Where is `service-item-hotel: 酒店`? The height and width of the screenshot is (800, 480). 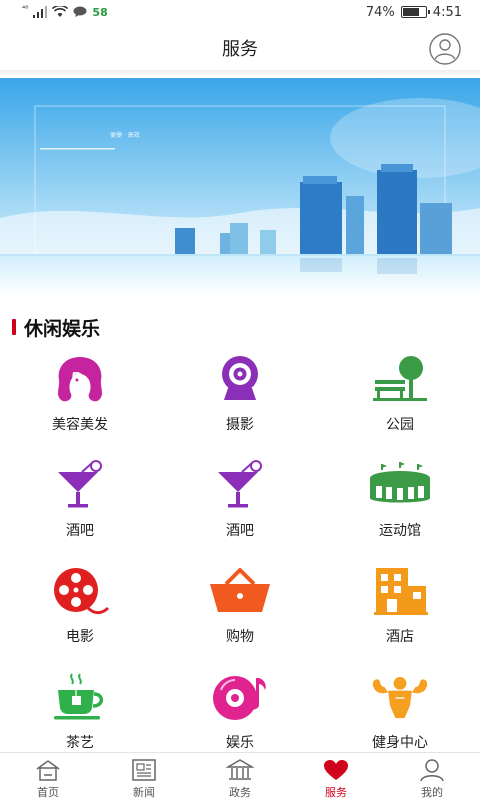
service-item-hotel: 酒店 is located at coordinates (400, 614).